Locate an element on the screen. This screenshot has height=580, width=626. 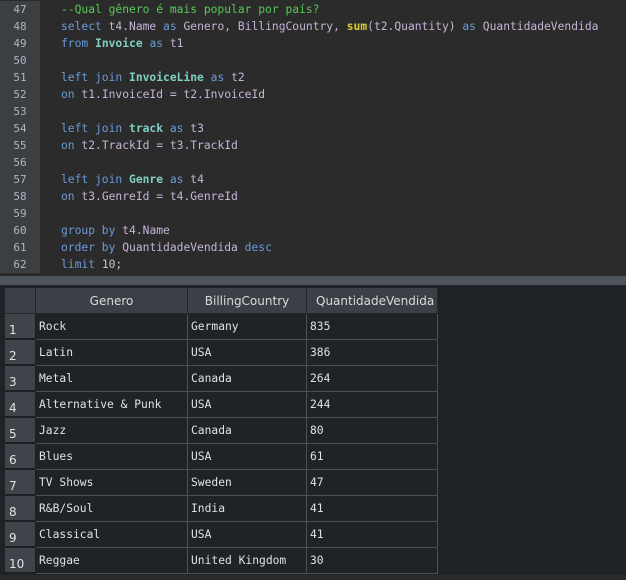
cell-genero: R&B/Soul is located at coordinates (112, 509).